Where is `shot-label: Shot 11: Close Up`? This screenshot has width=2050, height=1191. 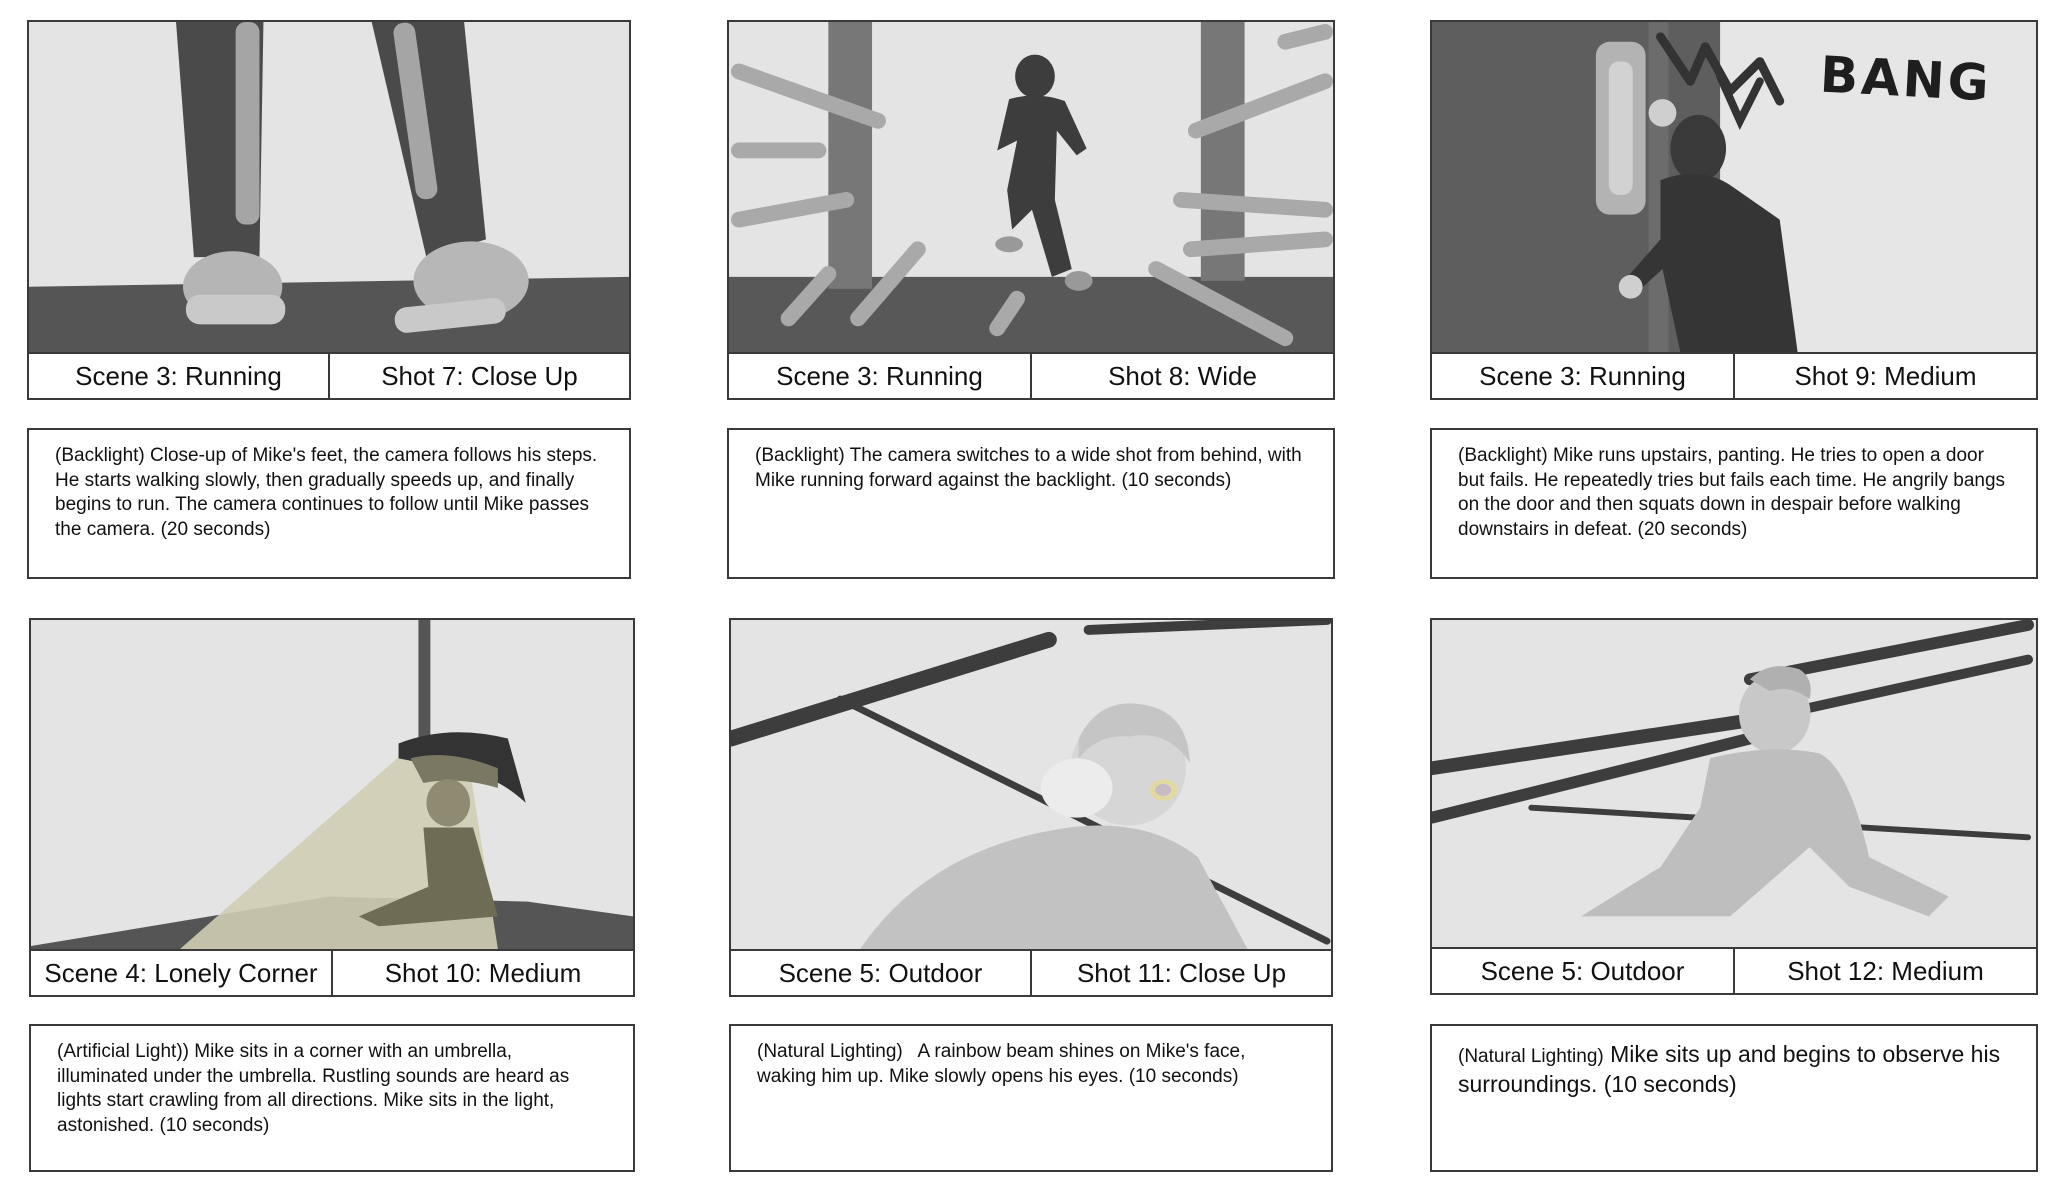 shot-label: Shot 11: Close Up is located at coordinates (1180, 973).